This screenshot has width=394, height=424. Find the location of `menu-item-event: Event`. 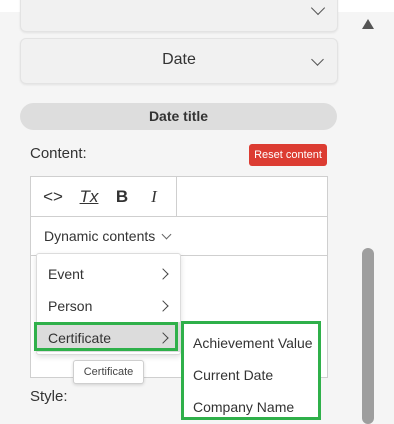

menu-item-event: Event is located at coordinates (108, 274).